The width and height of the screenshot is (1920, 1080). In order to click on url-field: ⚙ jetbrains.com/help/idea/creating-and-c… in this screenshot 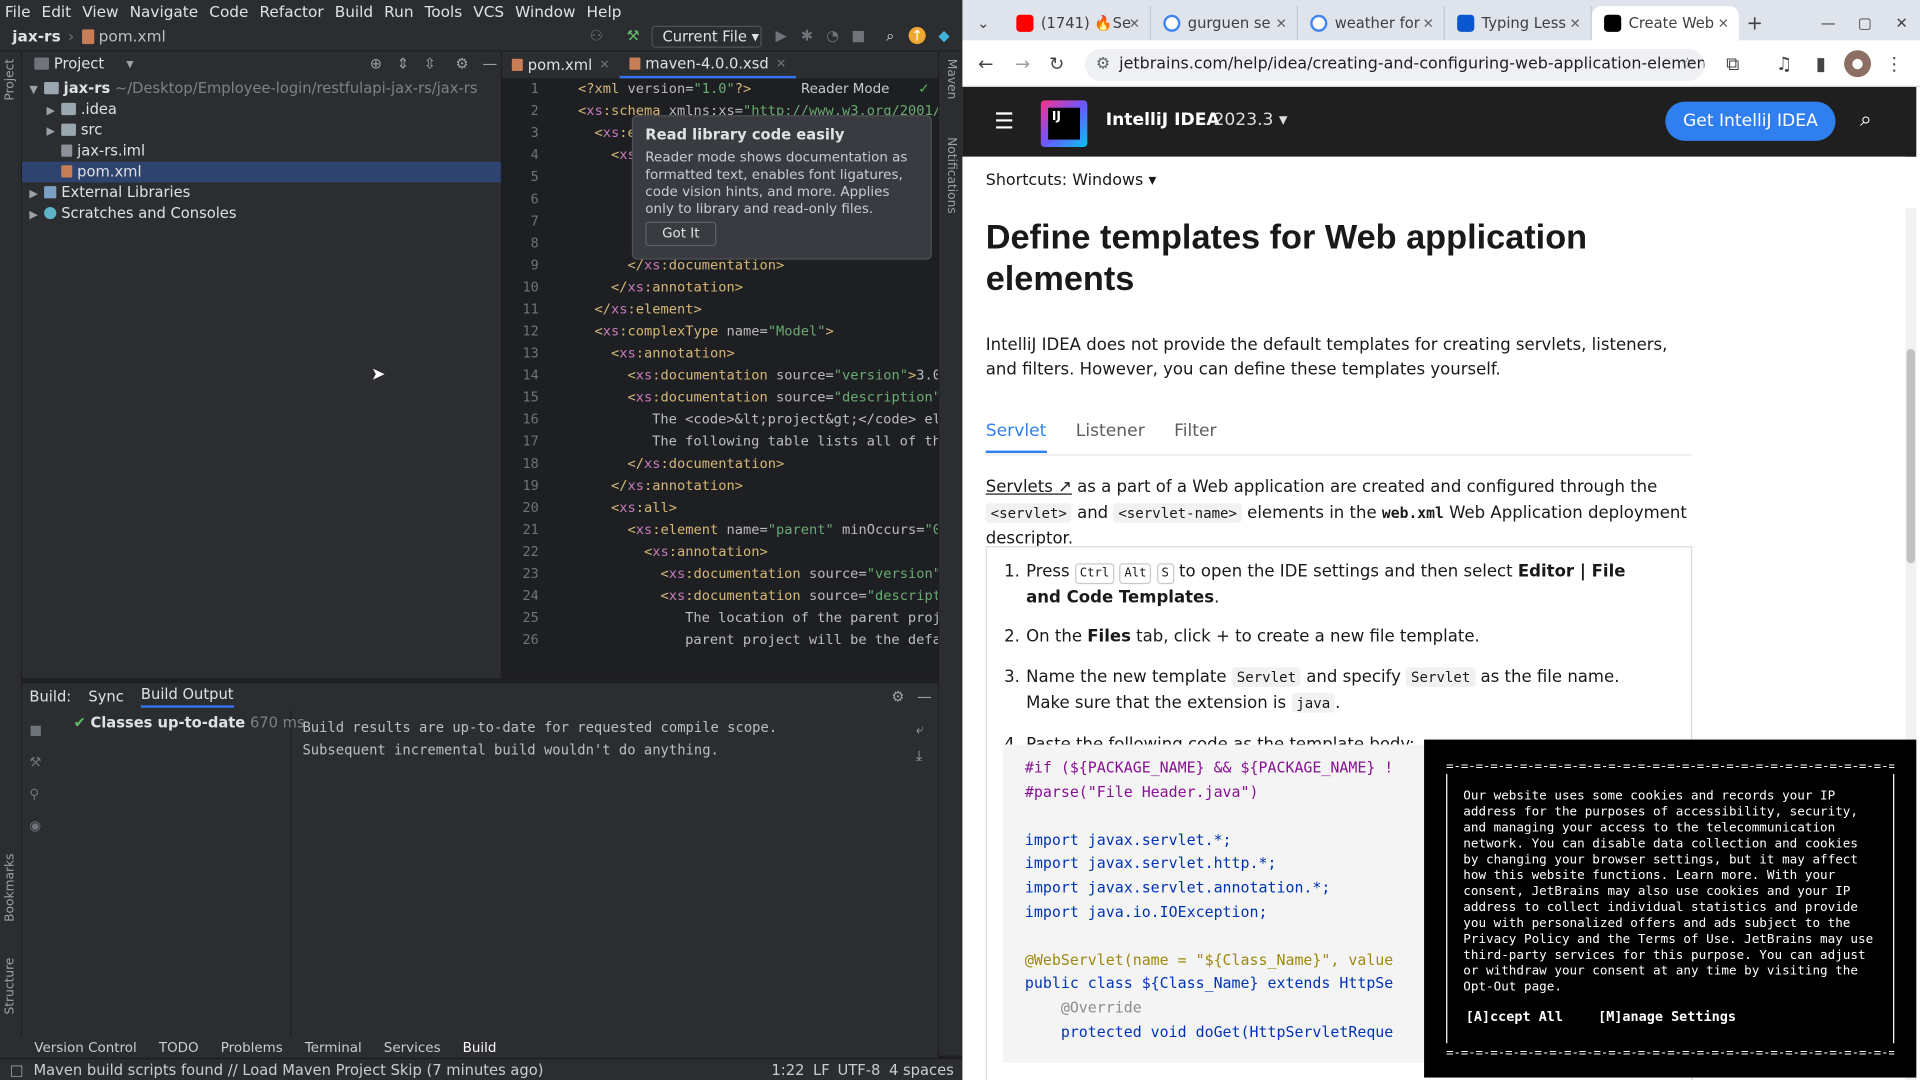, I will do `click(1394, 64)`.